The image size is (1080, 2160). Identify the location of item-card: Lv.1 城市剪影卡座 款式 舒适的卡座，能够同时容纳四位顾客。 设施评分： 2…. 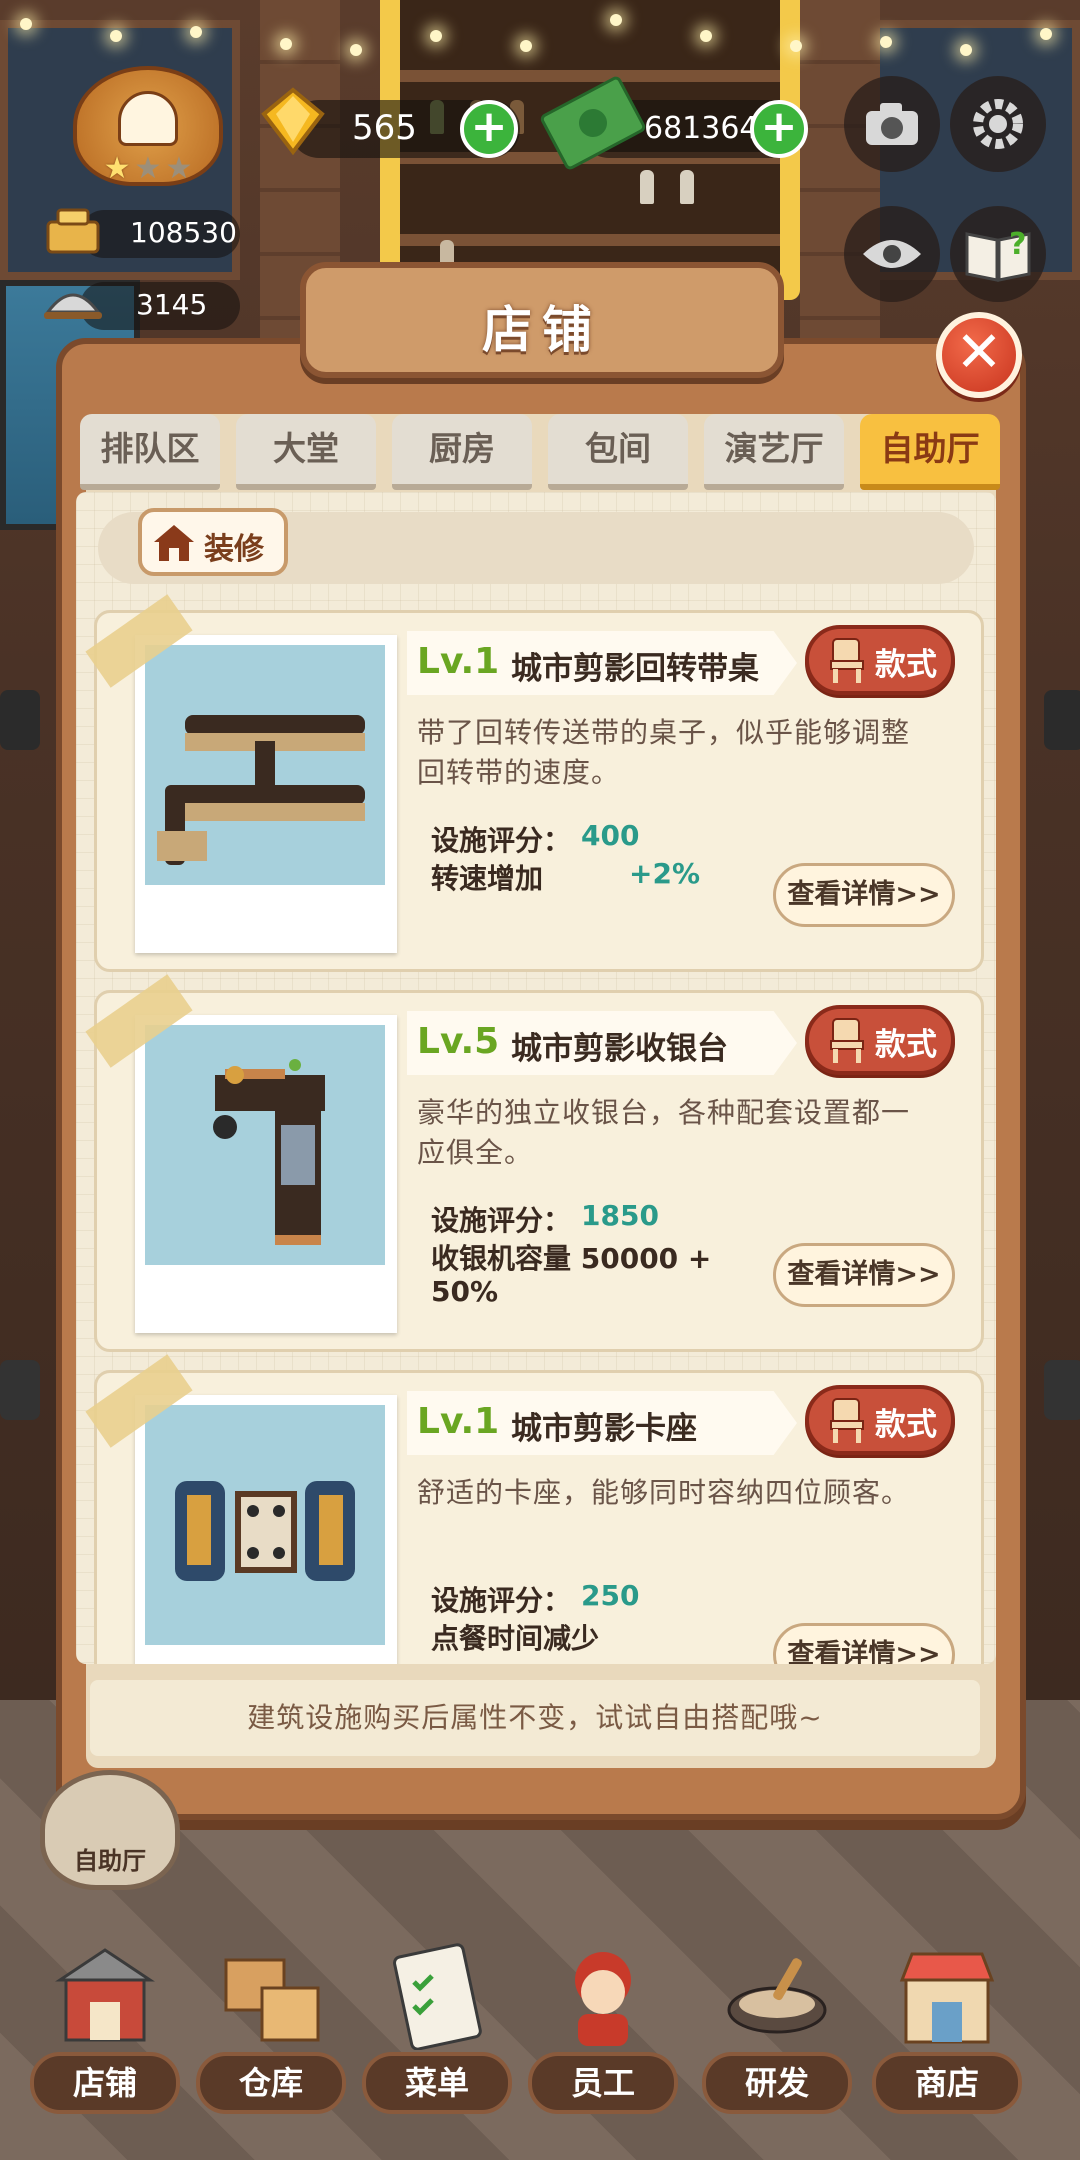
(534, 1509).